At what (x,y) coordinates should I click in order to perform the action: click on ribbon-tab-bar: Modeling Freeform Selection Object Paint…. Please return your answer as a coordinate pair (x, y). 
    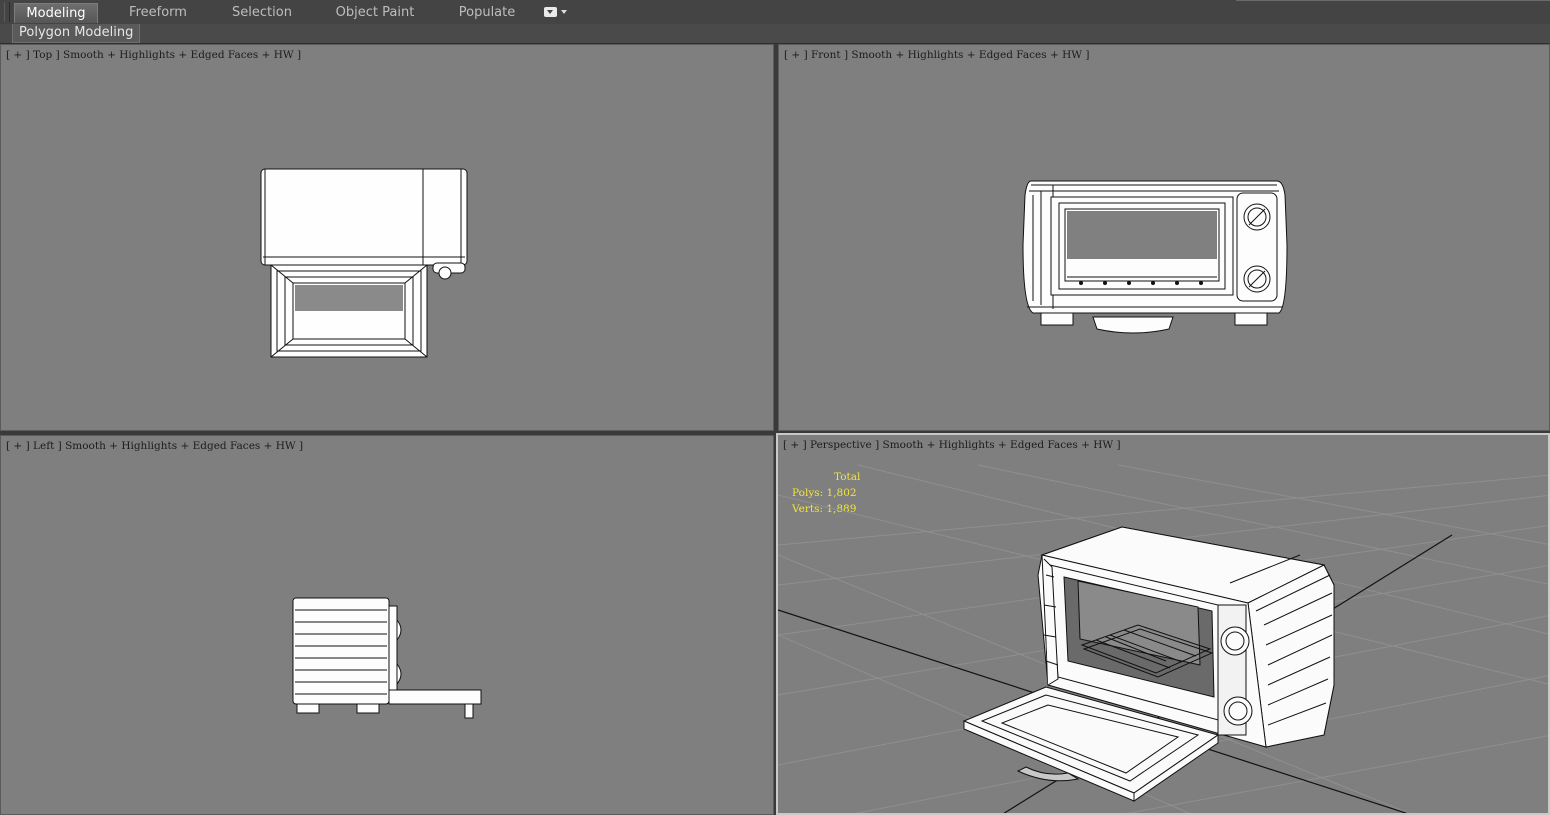
    Looking at the image, I should click on (775, 12).